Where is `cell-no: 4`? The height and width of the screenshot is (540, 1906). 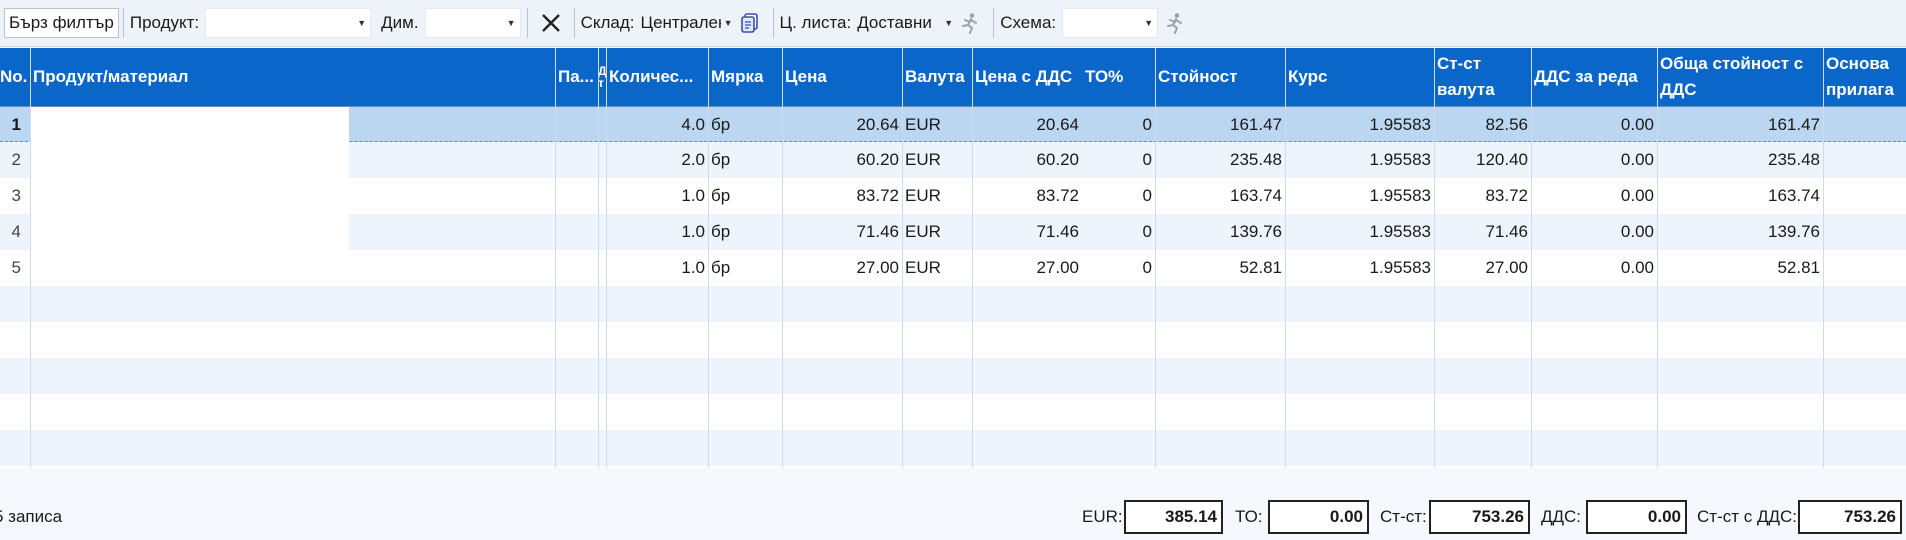 cell-no: 4 is located at coordinates (12, 232).